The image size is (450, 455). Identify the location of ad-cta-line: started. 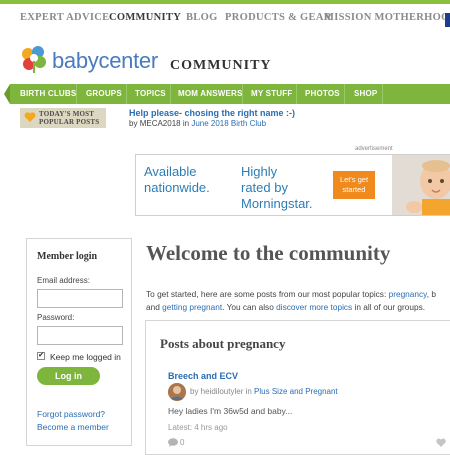
(354, 189).